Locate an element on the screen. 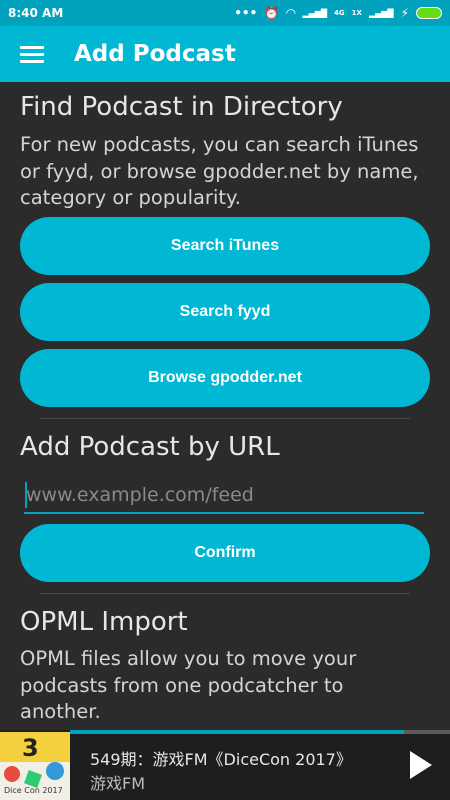 This screenshot has height=800, width=450. status-time: 8:40 AM is located at coordinates (36, 13).